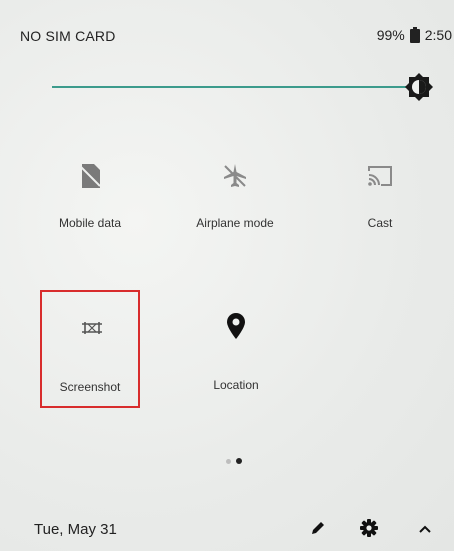  What do you see at coordinates (90, 349) in the screenshot?
I see `tile-screenshot: Screenshot` at bounding box center [90, 349].